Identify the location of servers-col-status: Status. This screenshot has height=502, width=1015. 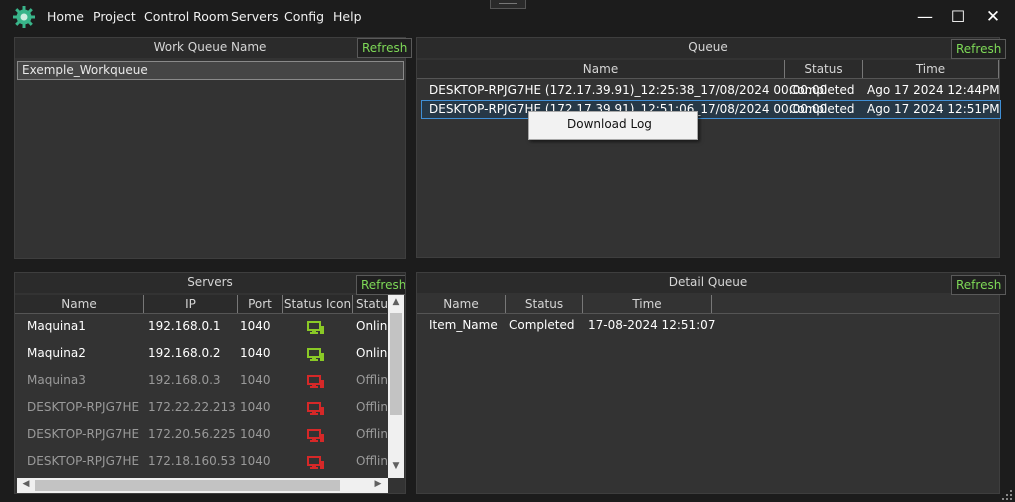
(373, 304).